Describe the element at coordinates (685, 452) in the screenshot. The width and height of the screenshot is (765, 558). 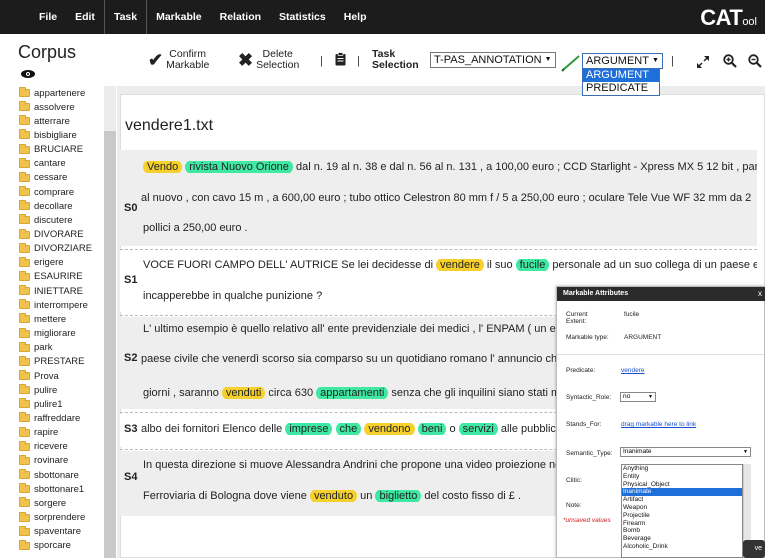
I see `semantic-type-select: Inanimate ▼` at that location.